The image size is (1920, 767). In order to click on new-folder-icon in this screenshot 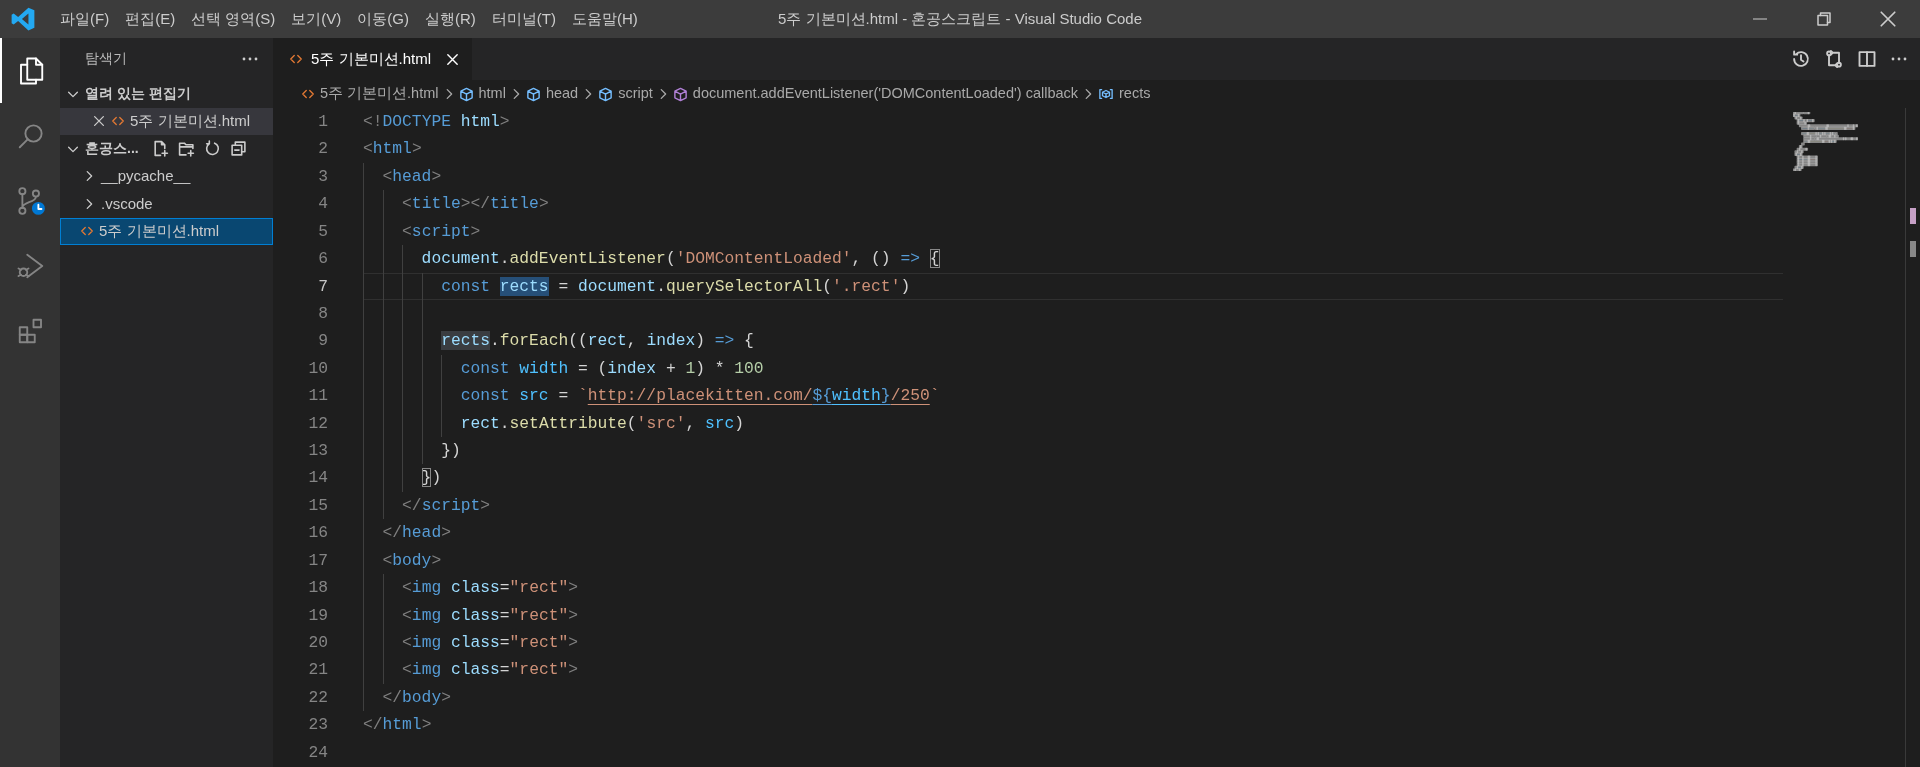, I will do `click(186, 149)`.